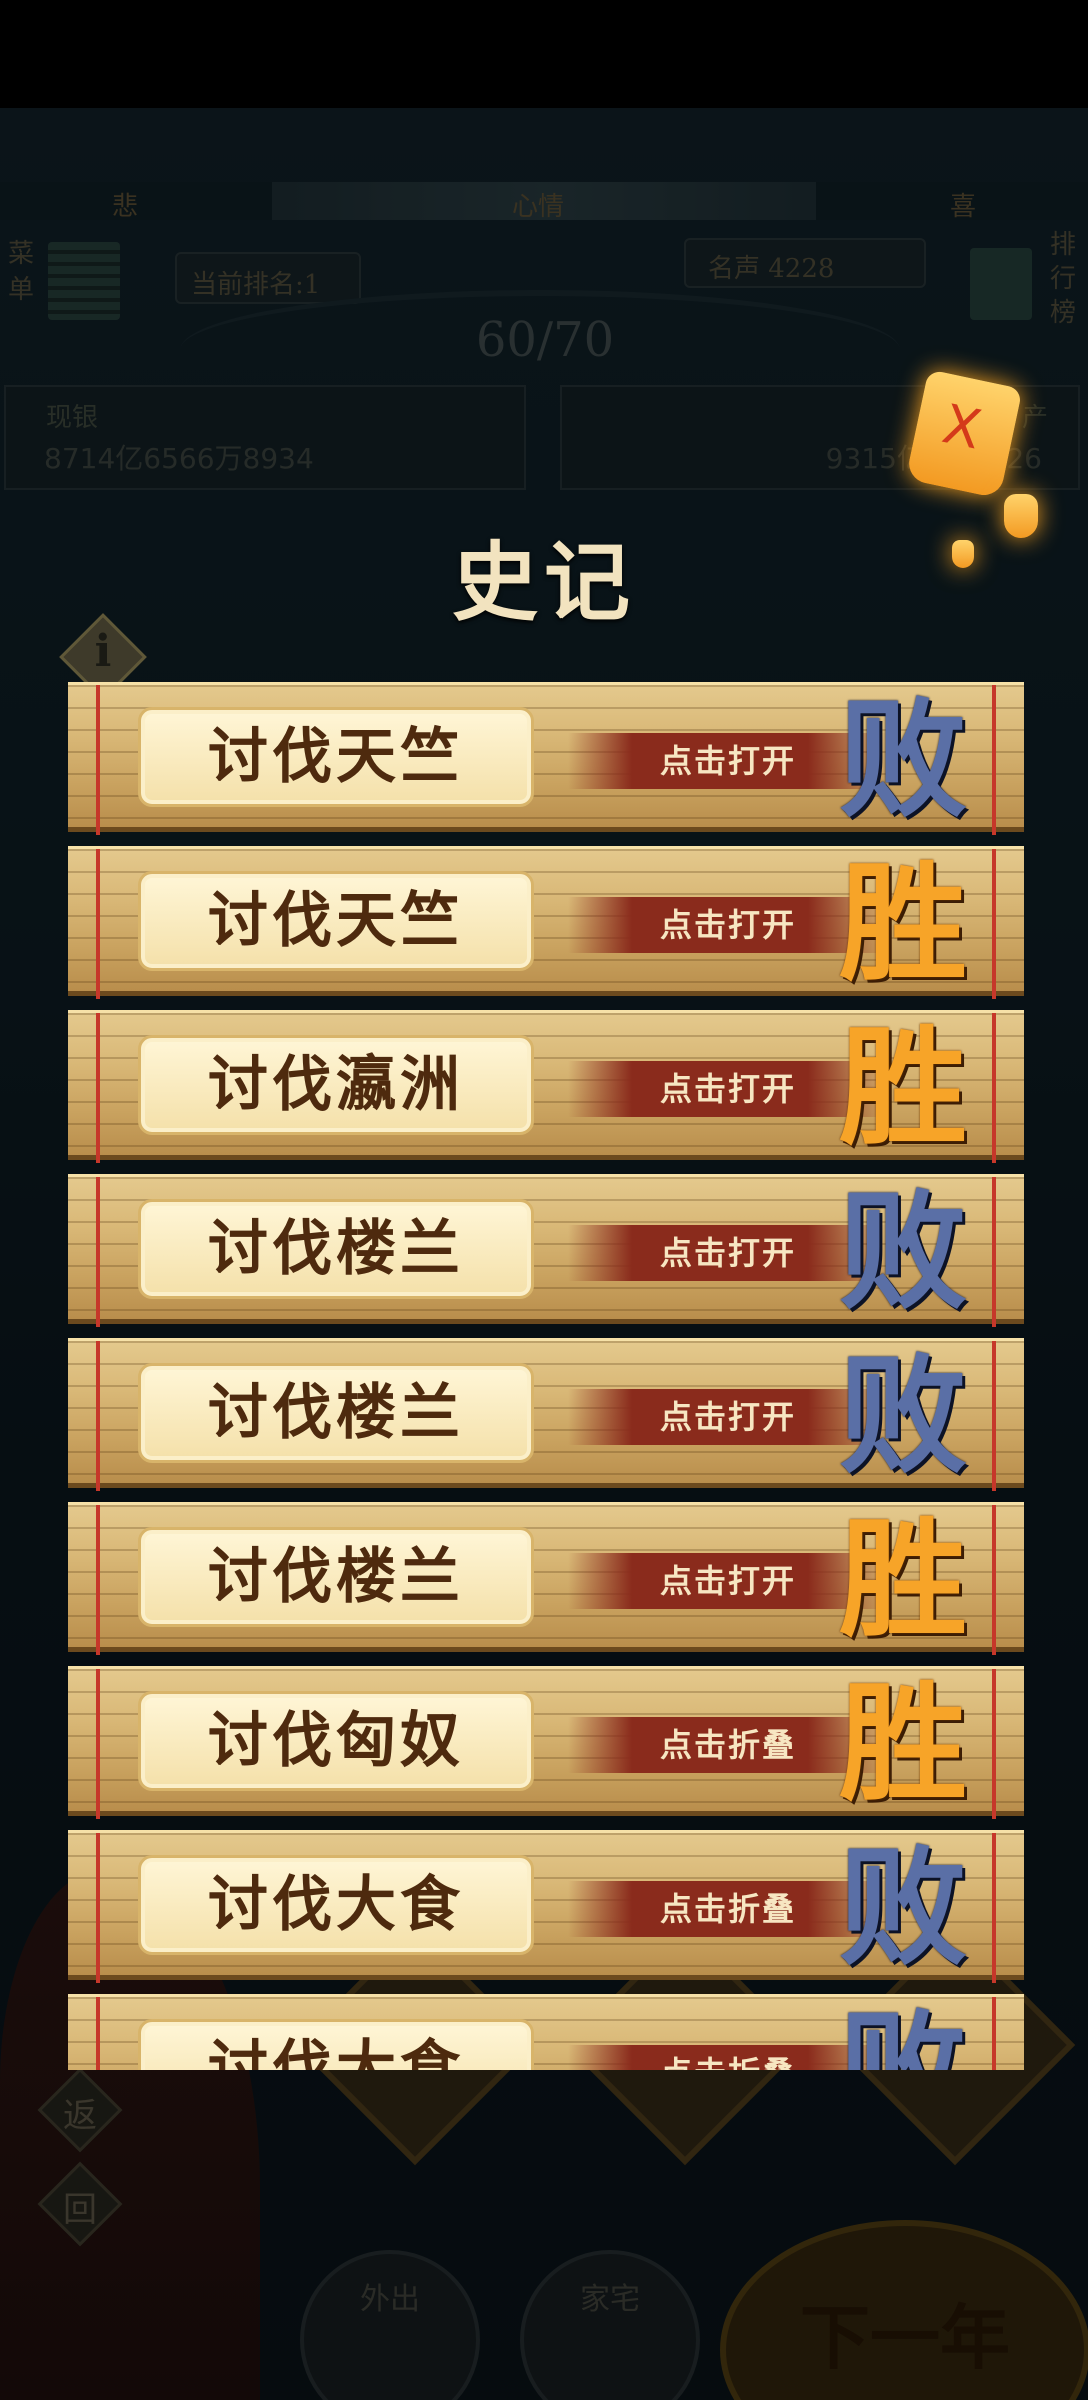 The width and height of the screenshot is (1088, 2400). What do you see at coordinates (544, 54) in the screenshot?
I see `status-bar` at bounding box center [544, 54].